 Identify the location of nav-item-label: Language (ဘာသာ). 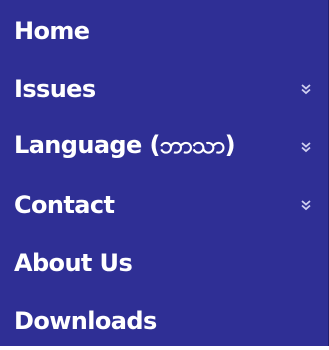
(125, 145).